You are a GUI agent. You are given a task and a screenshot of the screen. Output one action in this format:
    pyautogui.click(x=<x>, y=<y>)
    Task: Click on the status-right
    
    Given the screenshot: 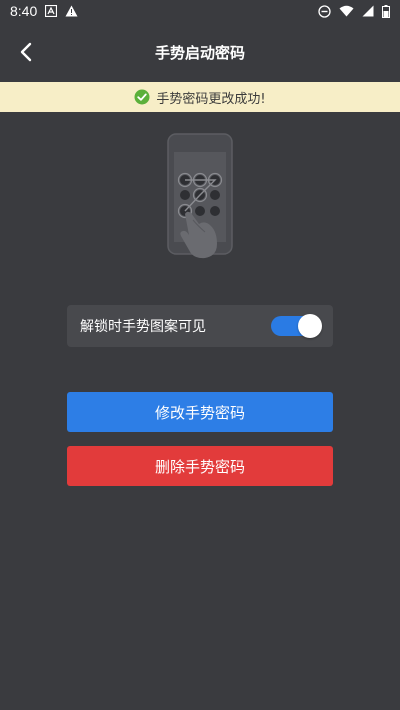 What is the action you would take?
    pyautogui.click(x=354, y=11)
    